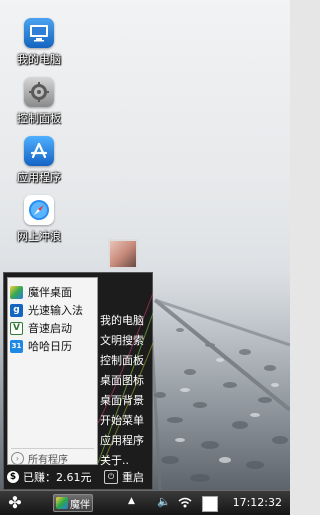  I want to click on desktop-icon-label: 应用程序, so click(39, 177).